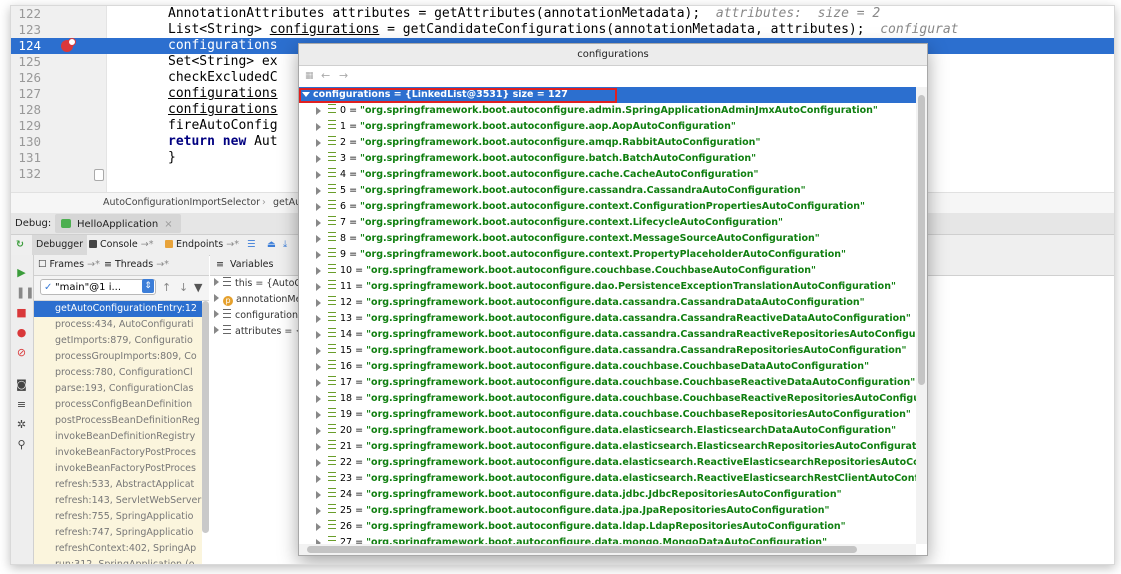 The image size is (1121, 574). Describe the element at coordinates (181, 203) in the screenshot. I see `breadcrumb-class: AutoConfigurationImportSelector` at that location.